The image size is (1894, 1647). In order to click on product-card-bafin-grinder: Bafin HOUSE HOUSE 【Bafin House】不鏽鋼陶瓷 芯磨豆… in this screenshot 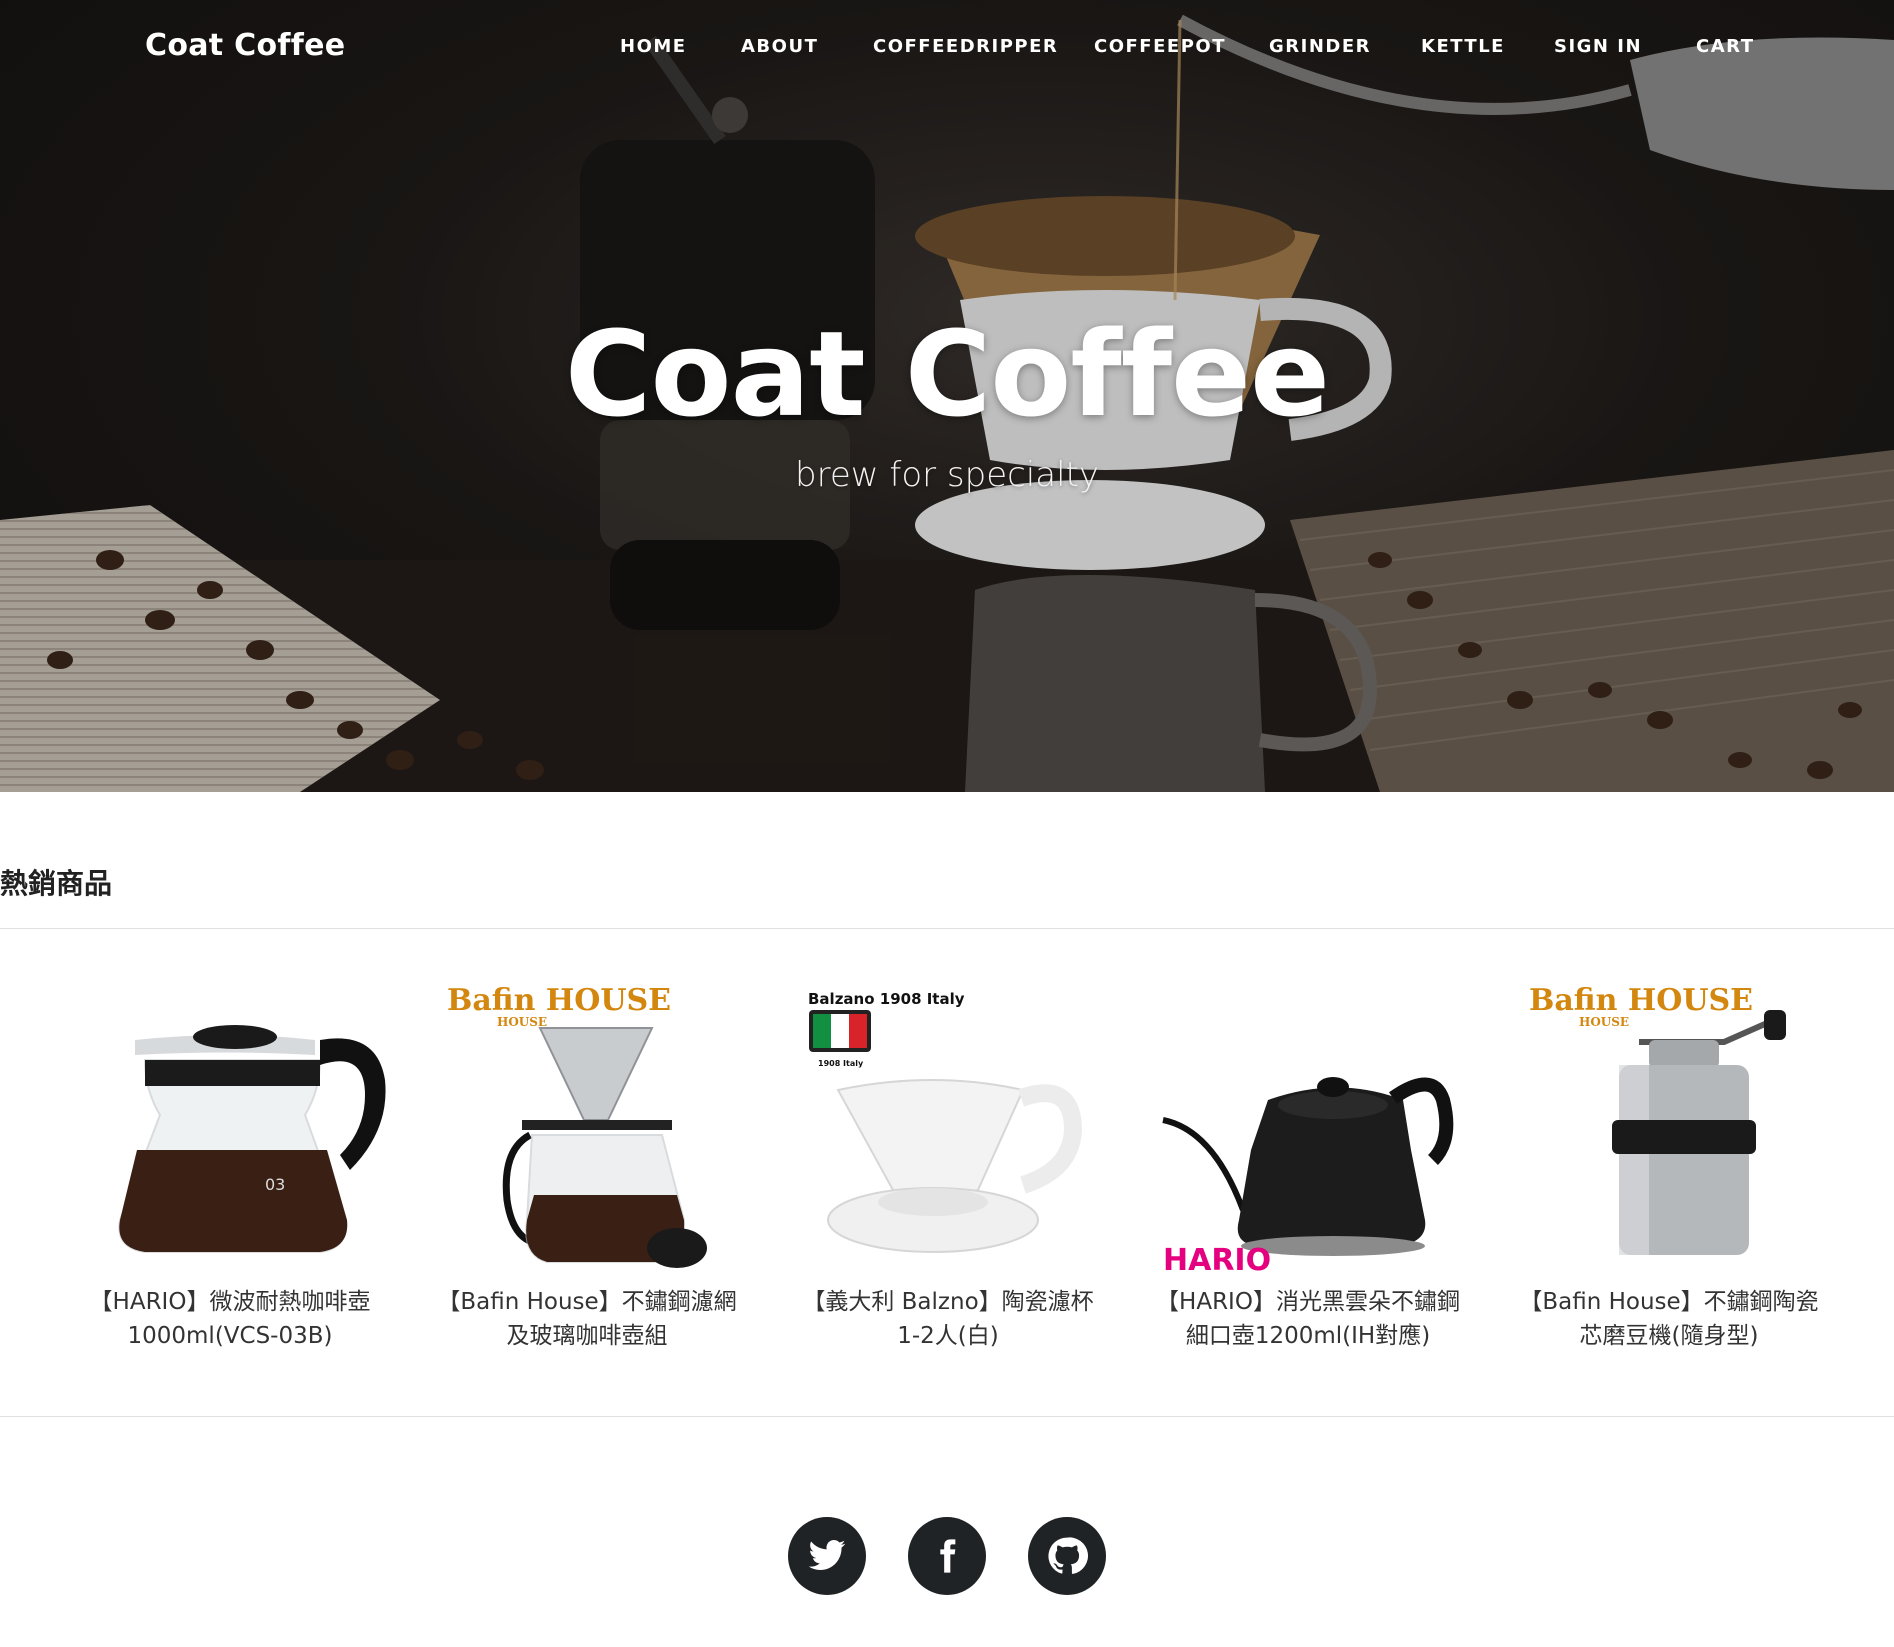, I will do `click(1669, 1165)`.